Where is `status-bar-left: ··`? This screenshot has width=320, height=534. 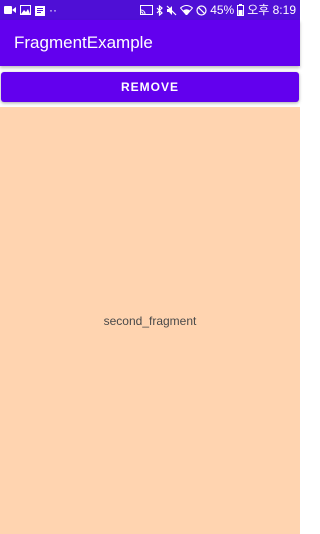
status-bar-left: ·· is located at coordinates (30, 10).